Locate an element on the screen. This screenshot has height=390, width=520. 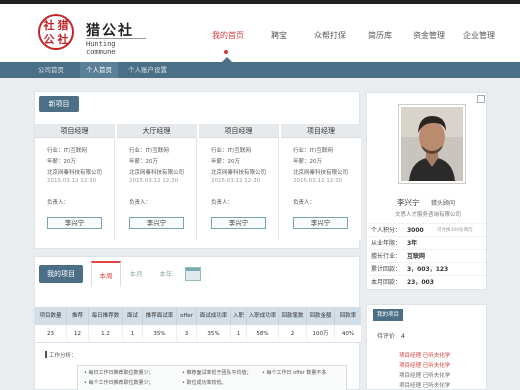
table-header: 入职成功率 is located at coordinates (263, 316).